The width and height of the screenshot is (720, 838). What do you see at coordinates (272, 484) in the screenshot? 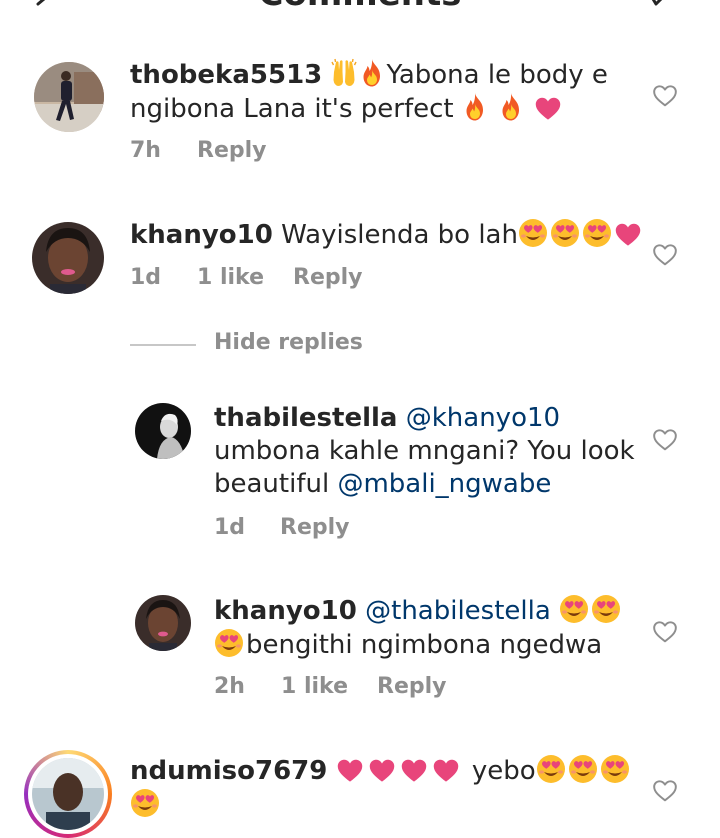
I see `comment-text: beautiful` at bounding box center [272, 484].